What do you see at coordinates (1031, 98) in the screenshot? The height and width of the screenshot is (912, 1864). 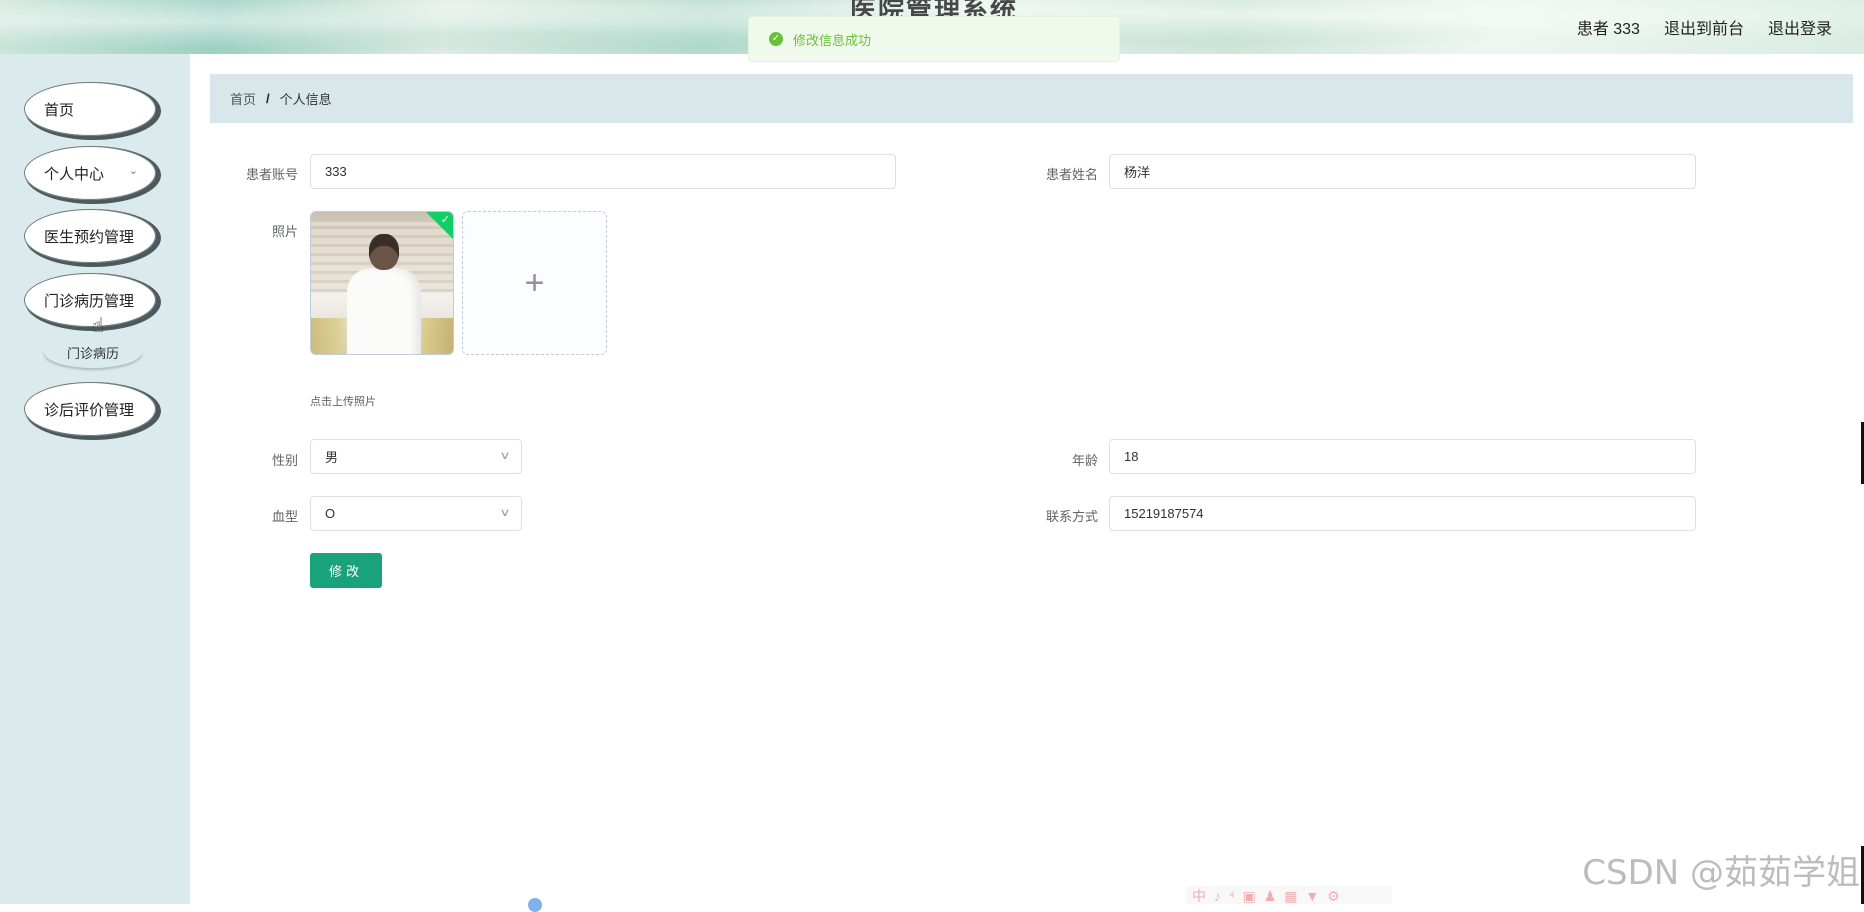 I see `breadcrumb: 首页 / 个人信息` at bounding box center [1031, 98].